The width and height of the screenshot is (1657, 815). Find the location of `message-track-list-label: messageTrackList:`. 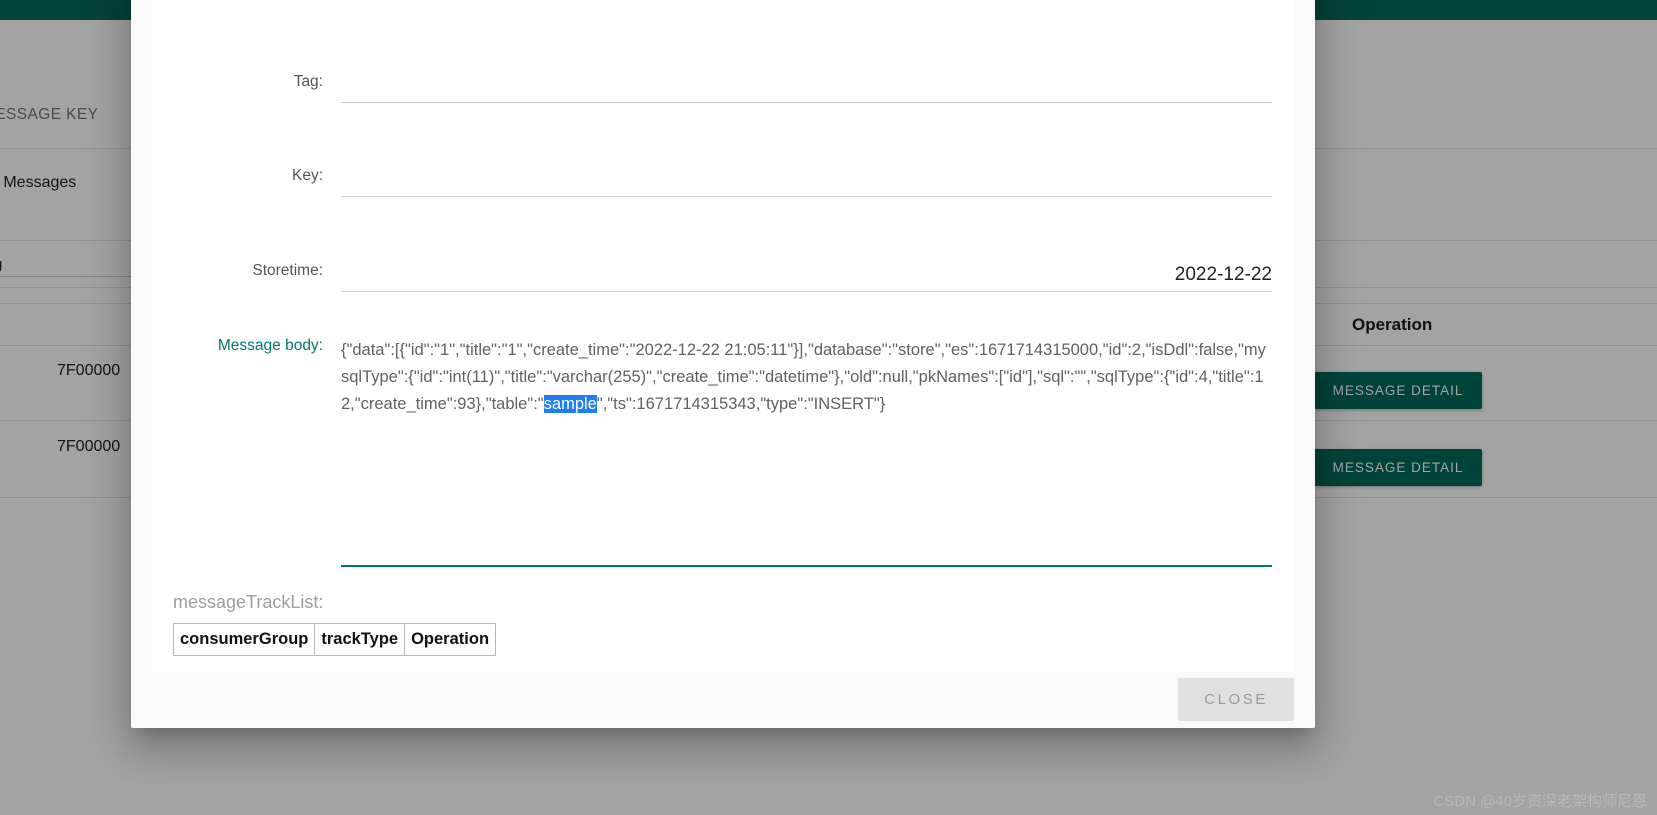

message-track-list-label: messageTrackList: is located at coordinates (248, 602).